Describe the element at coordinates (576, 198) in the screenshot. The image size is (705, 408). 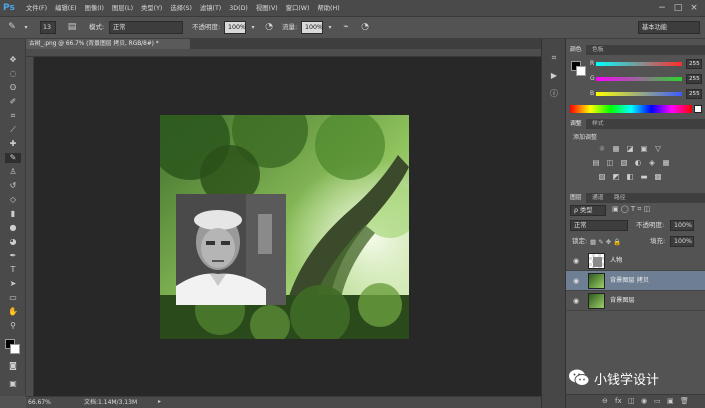
I see `tab-layers: 图层` at that location.